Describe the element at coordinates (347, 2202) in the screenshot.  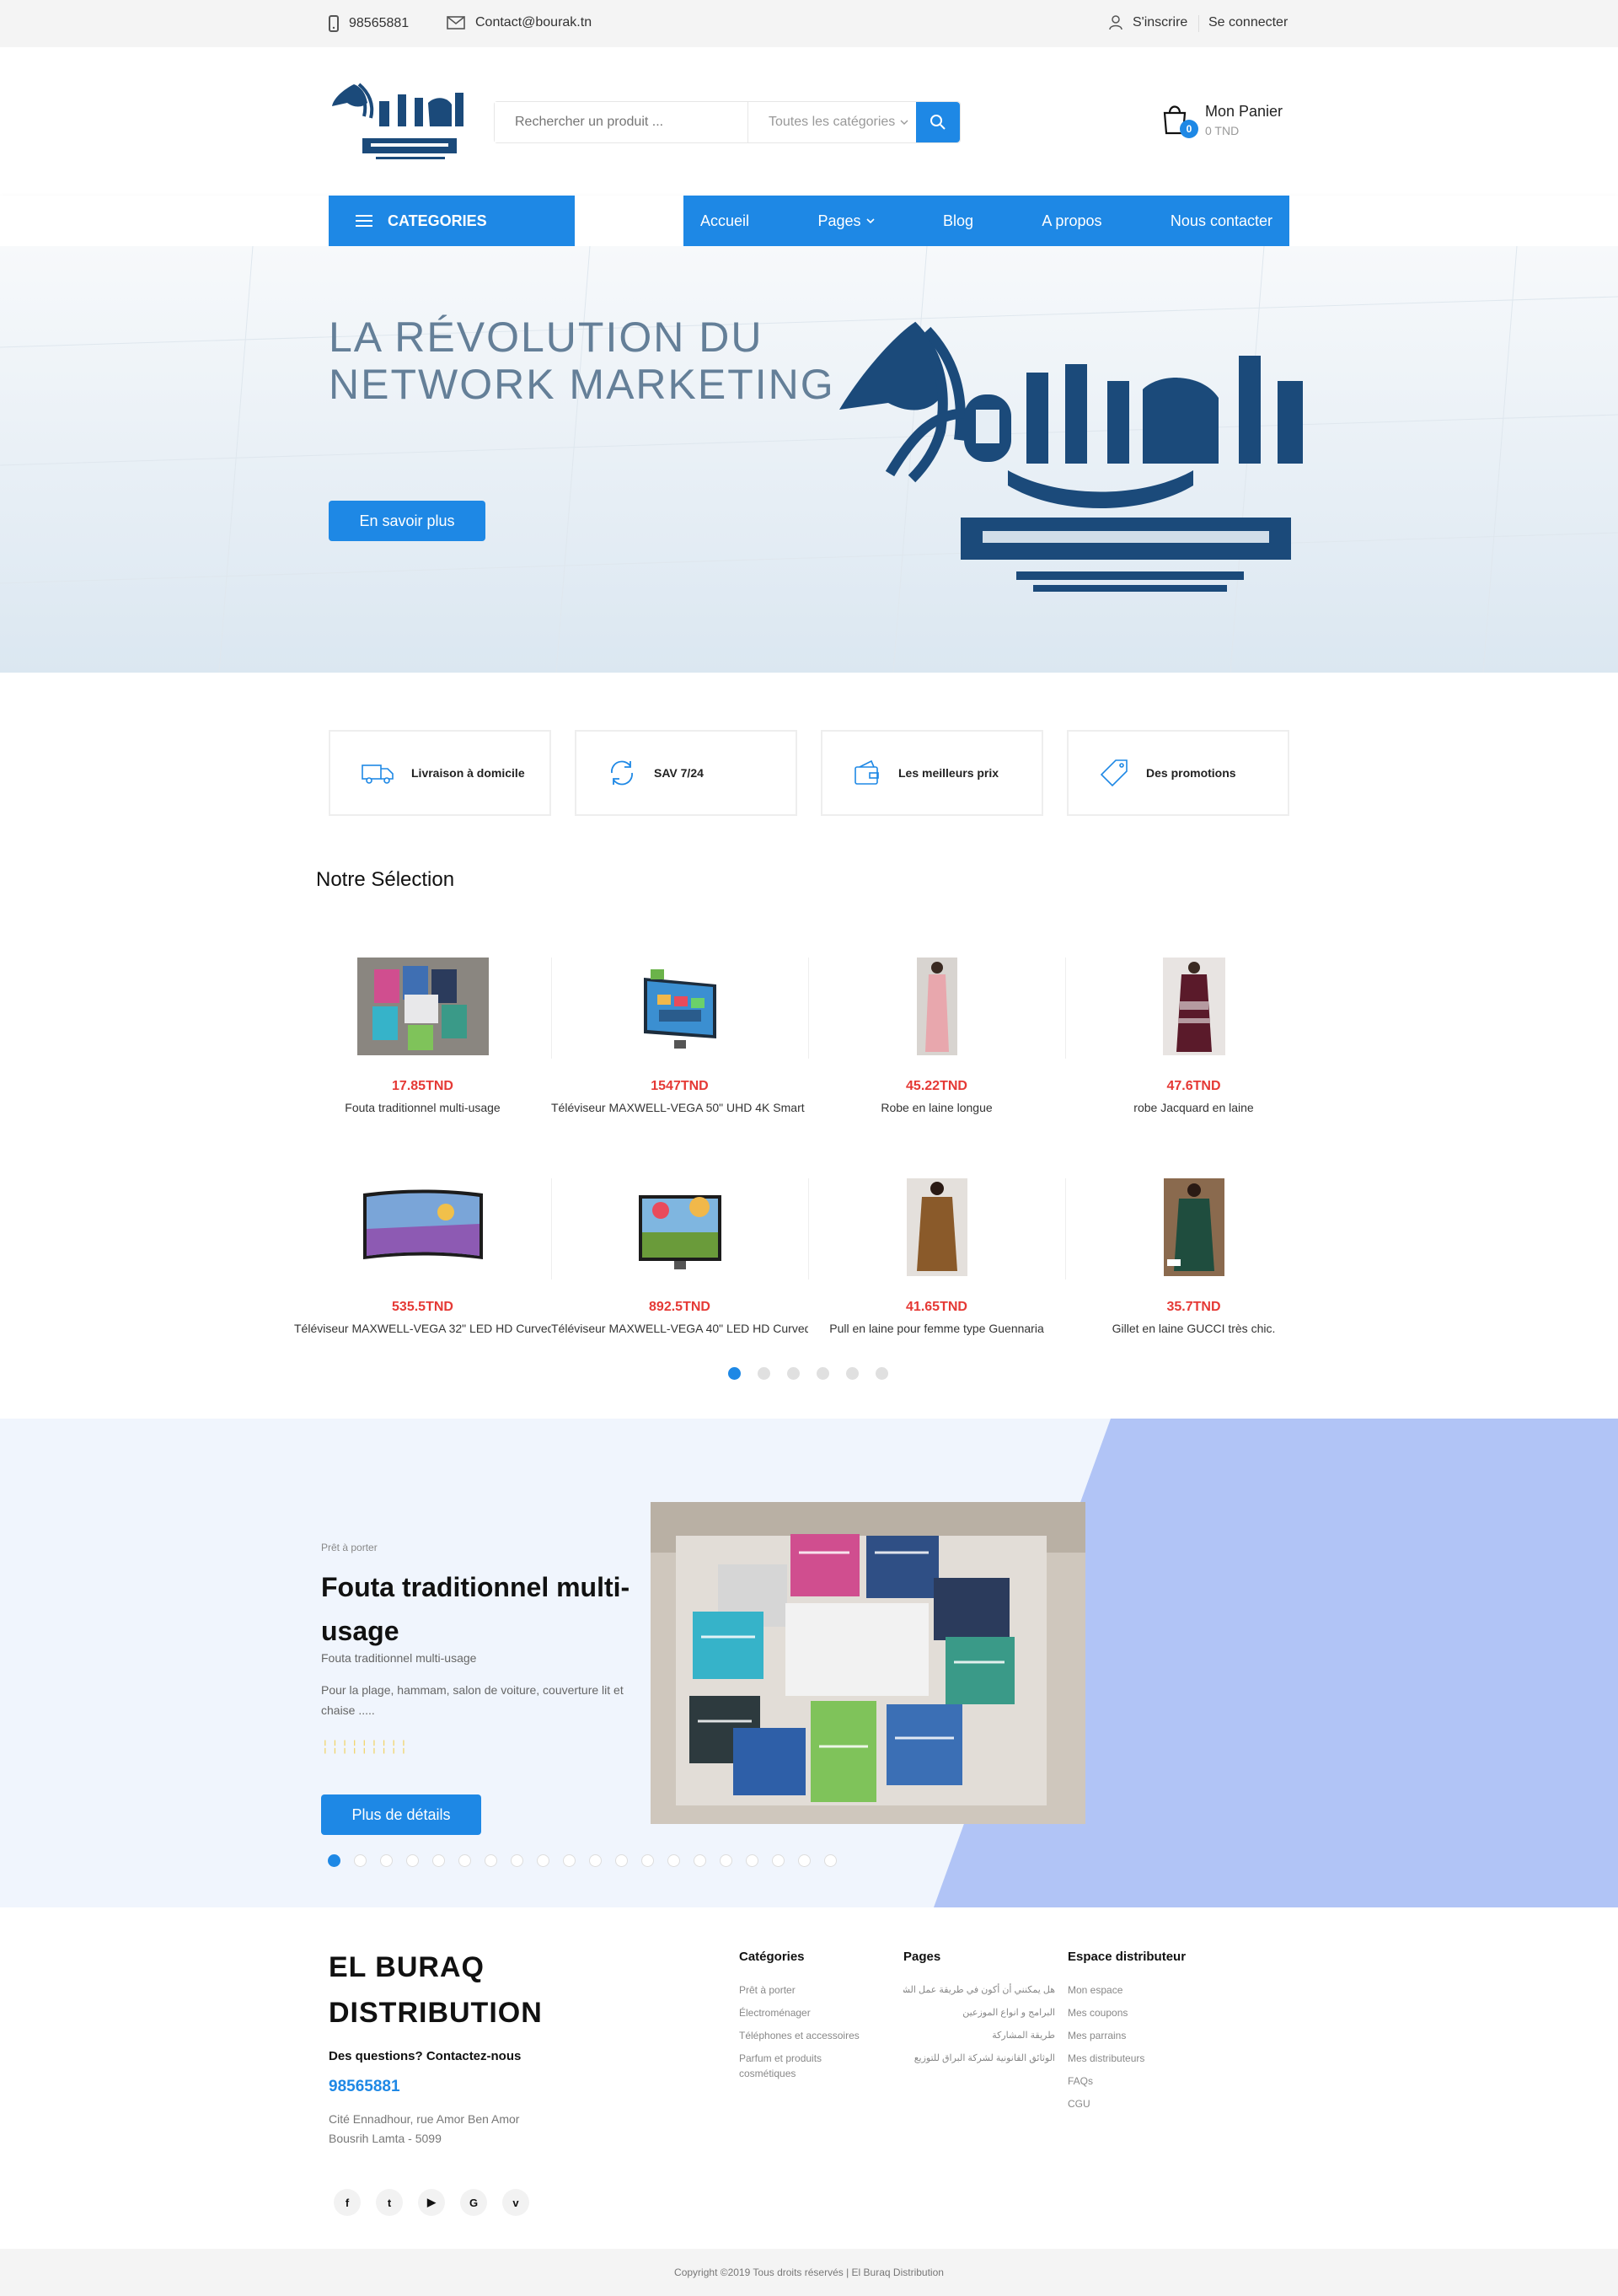
I see `facebook-icon: f` at that location.